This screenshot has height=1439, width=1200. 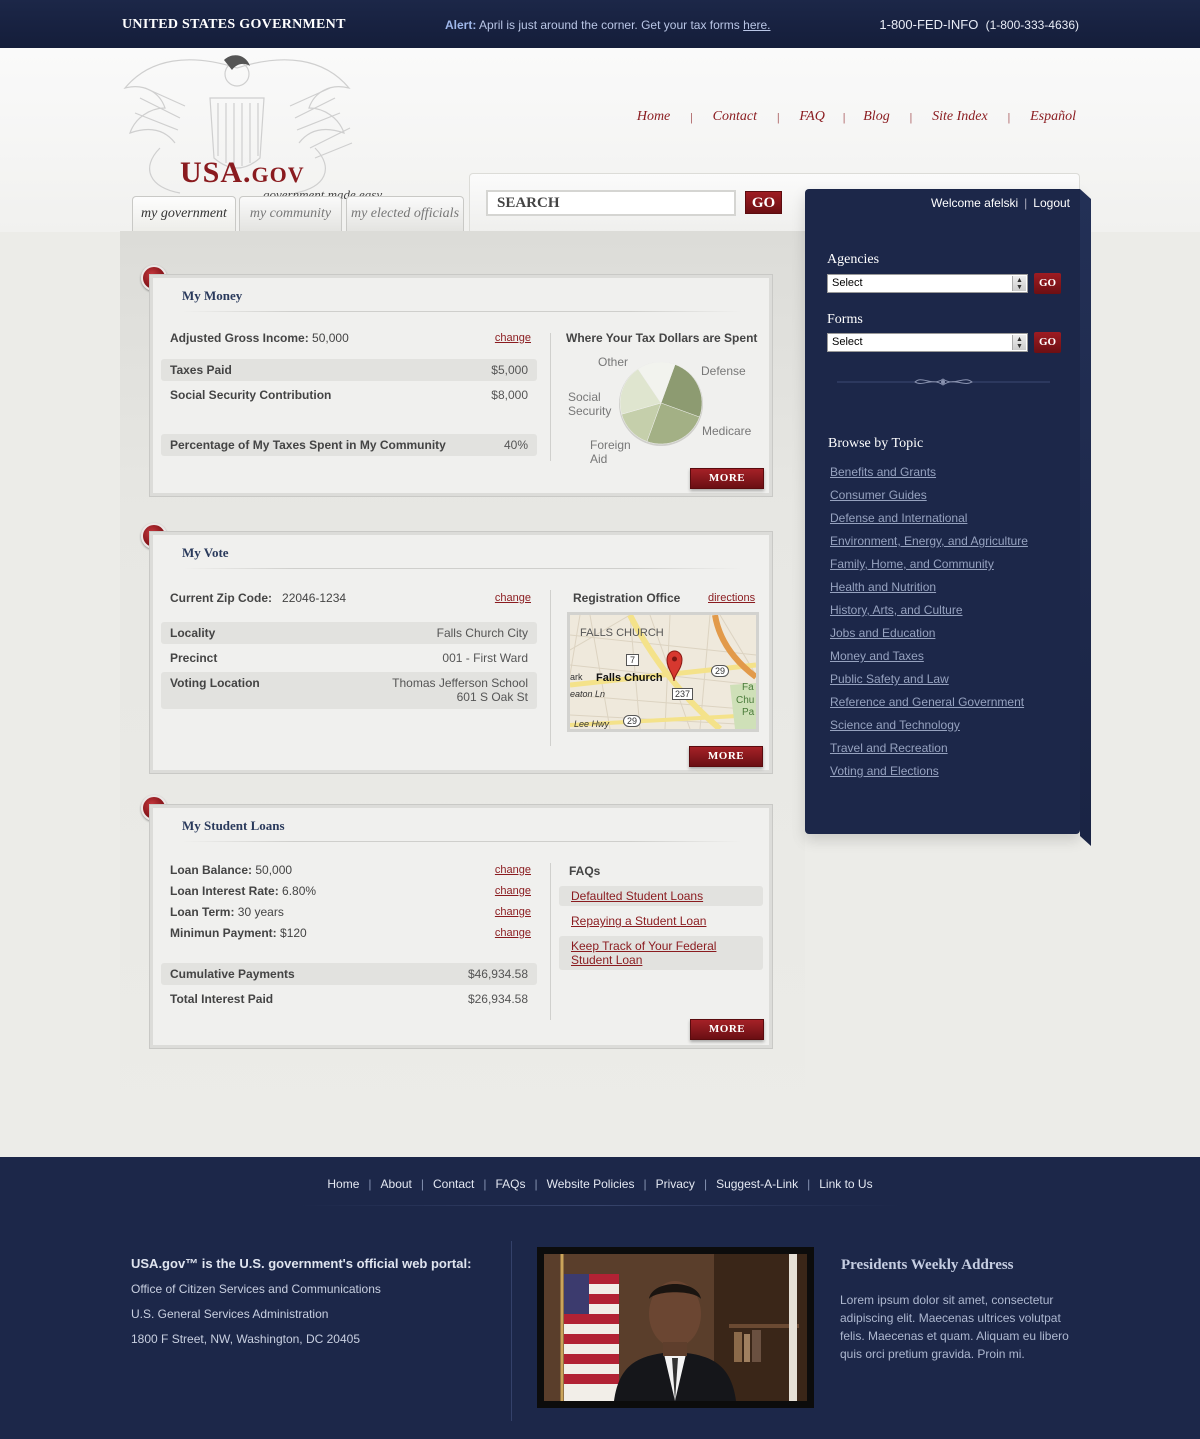 What do you see at coordinates (661, 953) in the screenshot?
I see `faq-link: Keep Track of Your Federal Student Loan` at bounding box center [661, 953].